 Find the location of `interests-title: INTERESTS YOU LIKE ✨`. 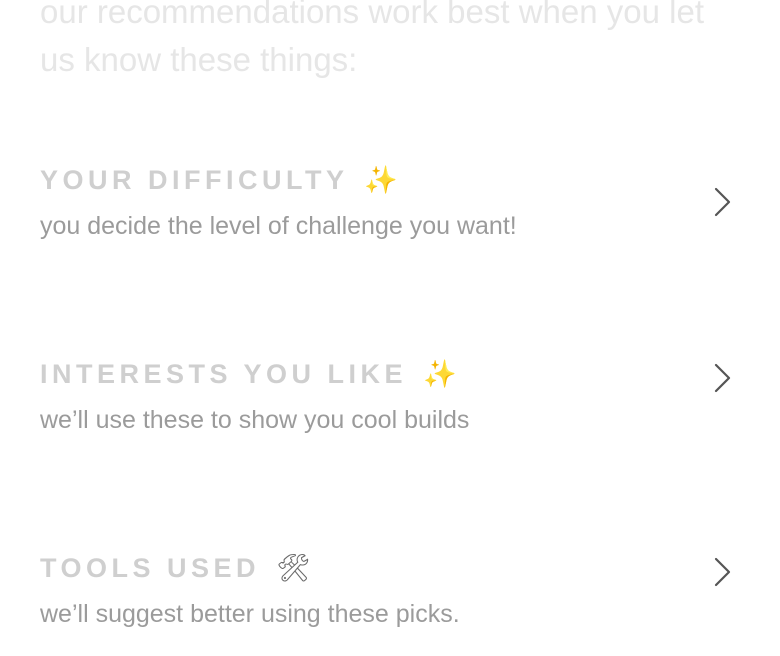

interests-title: INTERESTS YOU LIKE ✨ is located at coordinates (248, 374).